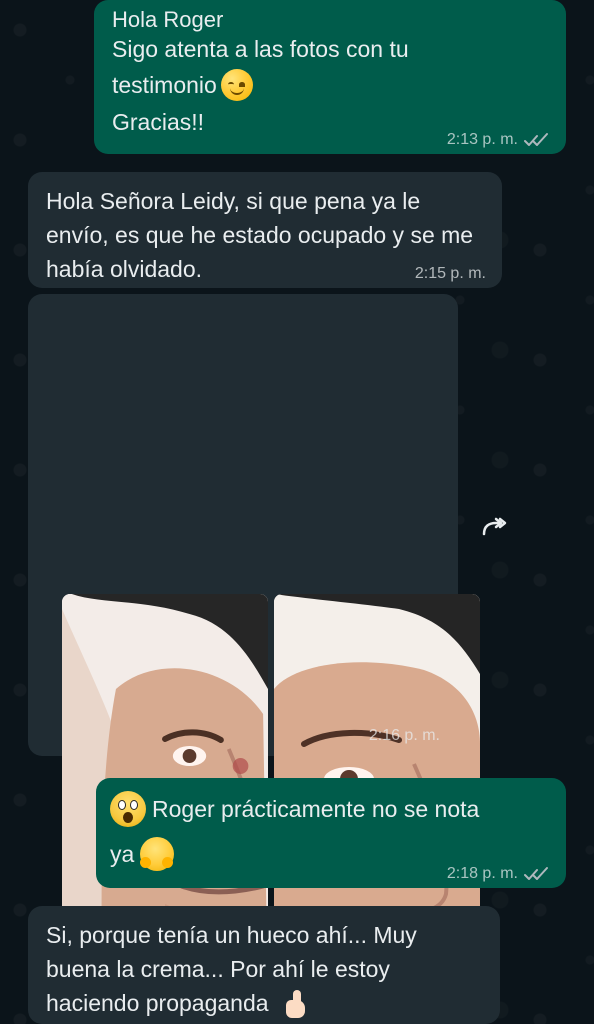  I want to click on message-time-1: 2:13 p. m., so click(482, 139).